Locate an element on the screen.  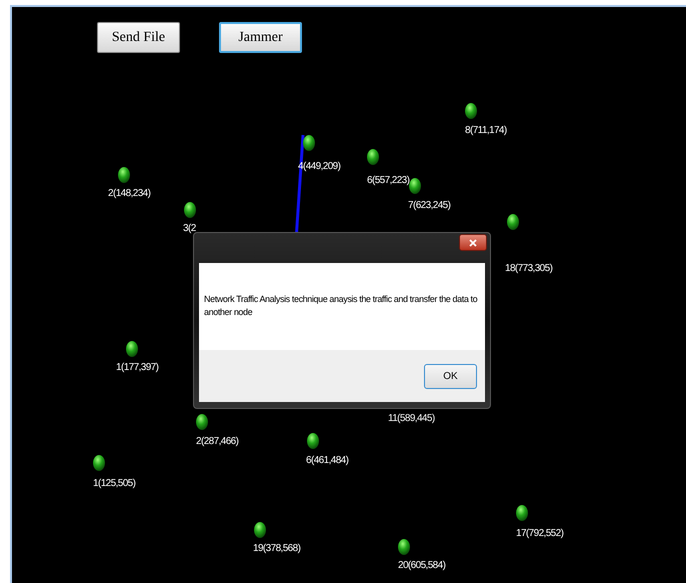
close-button is located at coordinates (473, 242).